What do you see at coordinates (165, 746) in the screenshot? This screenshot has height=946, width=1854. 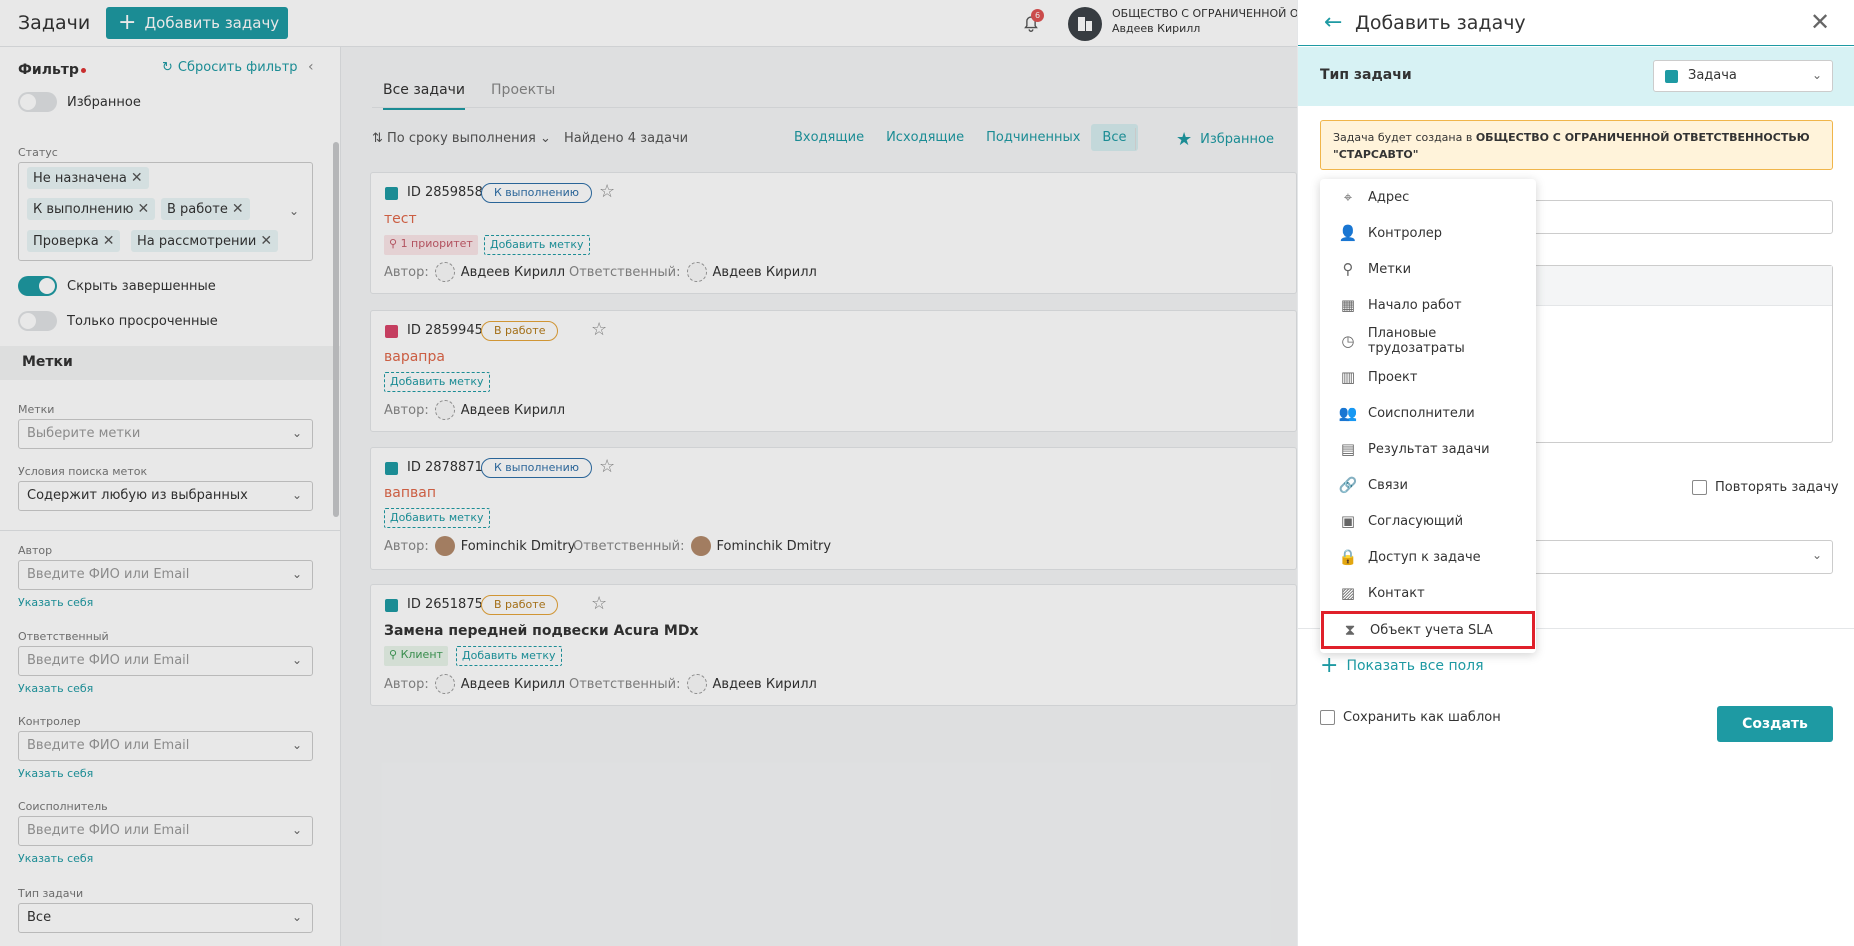 I see `controller-select: Введите ФИО или Email ⌄` at bounding box center [165, 746].